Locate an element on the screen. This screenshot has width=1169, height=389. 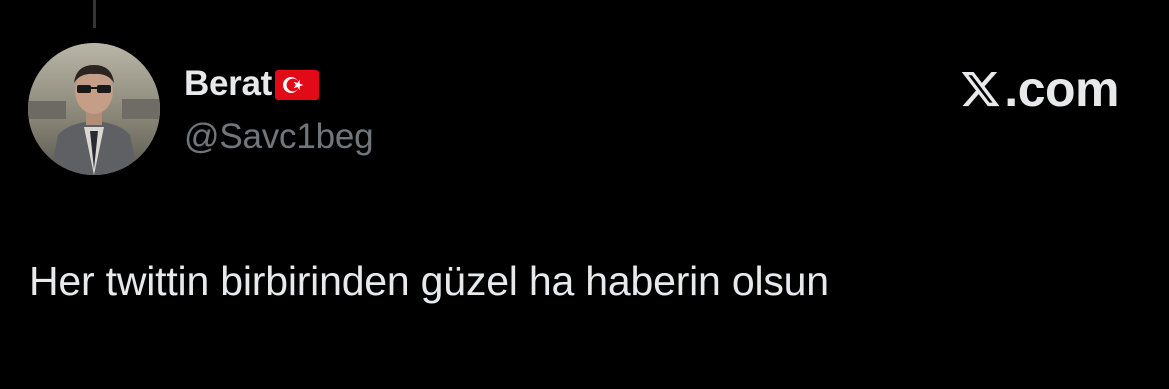
avatar is located at coordinates (94, 109).